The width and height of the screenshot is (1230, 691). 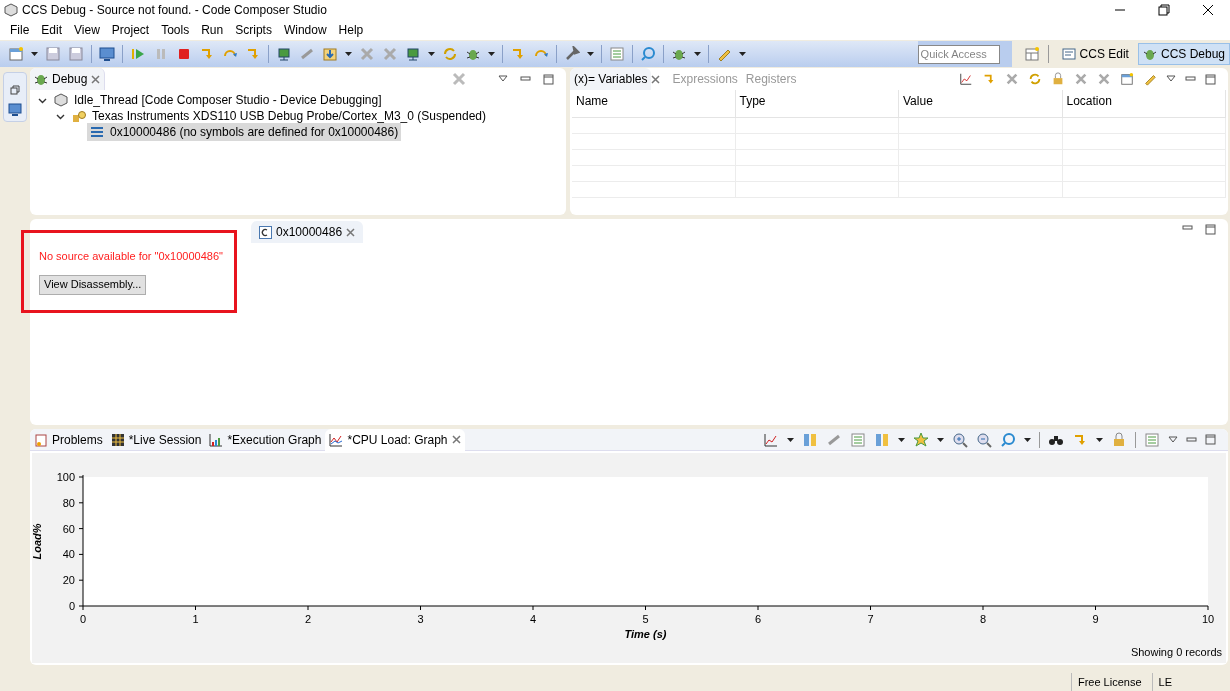 I want to click on status-item: Free License, so click(x=1109, y=682).